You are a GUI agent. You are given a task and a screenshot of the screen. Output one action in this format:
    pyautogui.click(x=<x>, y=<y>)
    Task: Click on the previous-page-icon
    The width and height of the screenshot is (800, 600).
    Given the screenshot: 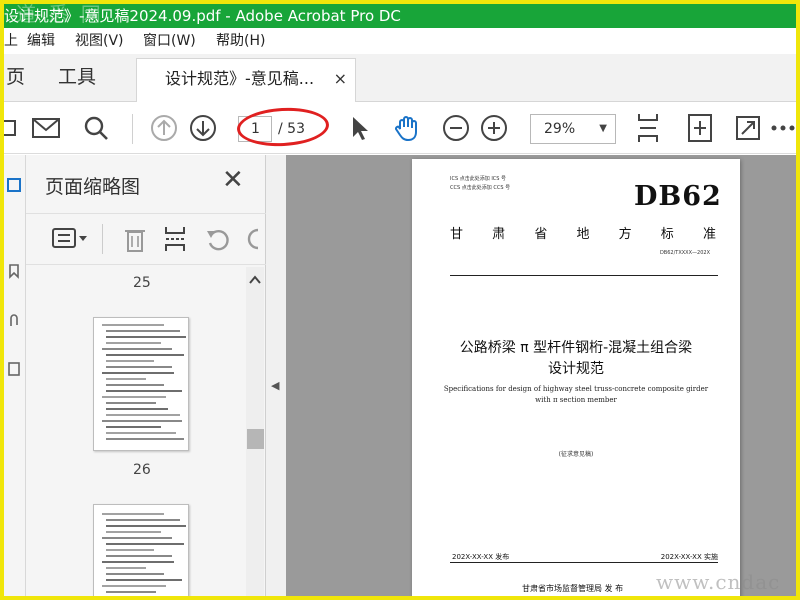 What is the action you would take?
    pyautogui.click(x=164, y=128)
    